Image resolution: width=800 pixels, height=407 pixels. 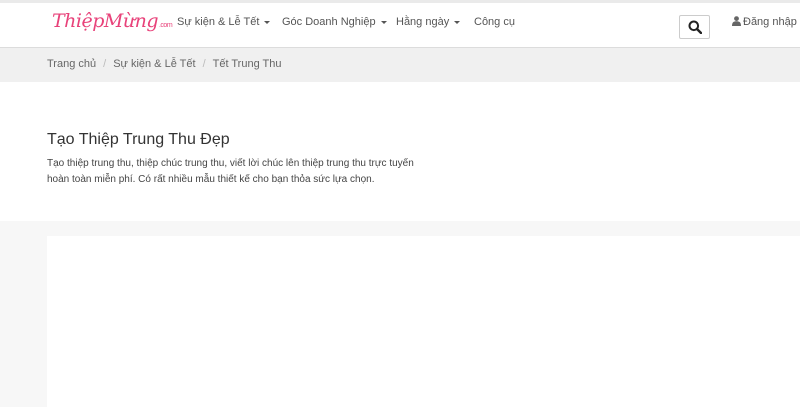 I want to click on user-icon, so click(x=736, y=21).